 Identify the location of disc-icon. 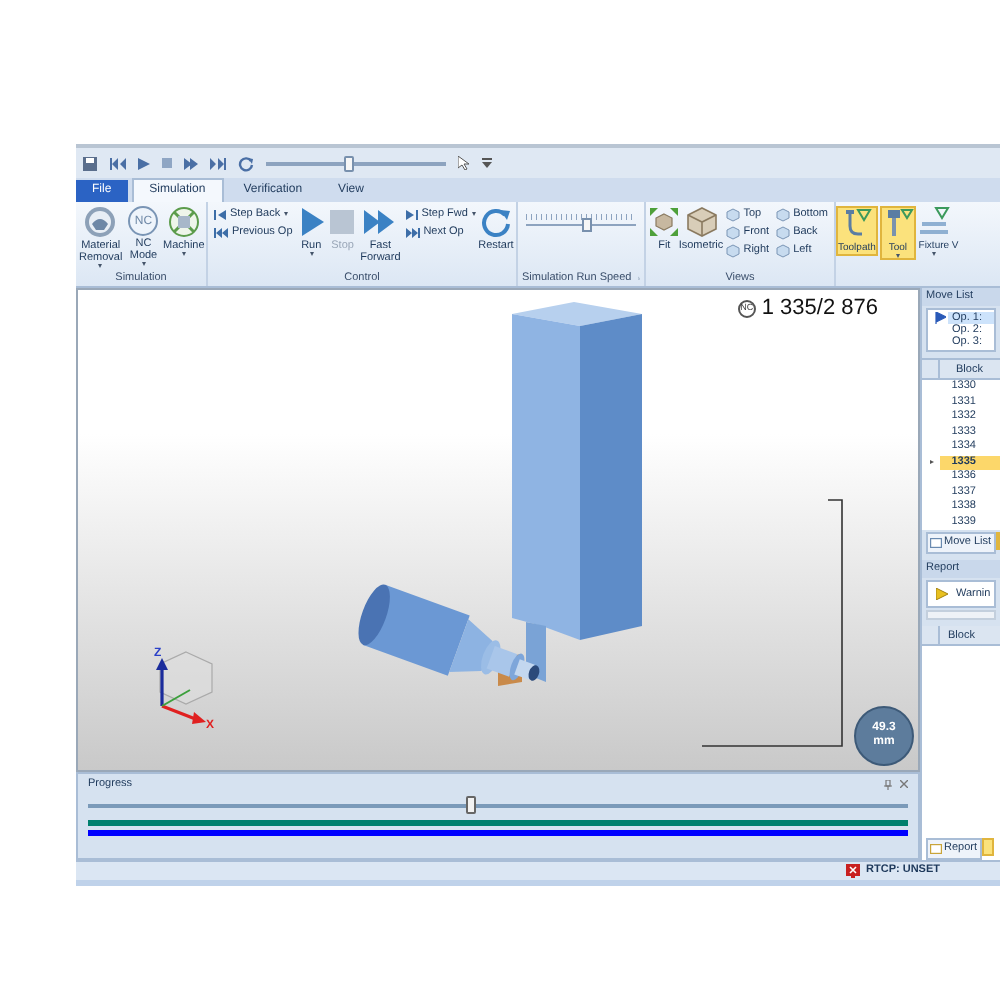
(100, 222).